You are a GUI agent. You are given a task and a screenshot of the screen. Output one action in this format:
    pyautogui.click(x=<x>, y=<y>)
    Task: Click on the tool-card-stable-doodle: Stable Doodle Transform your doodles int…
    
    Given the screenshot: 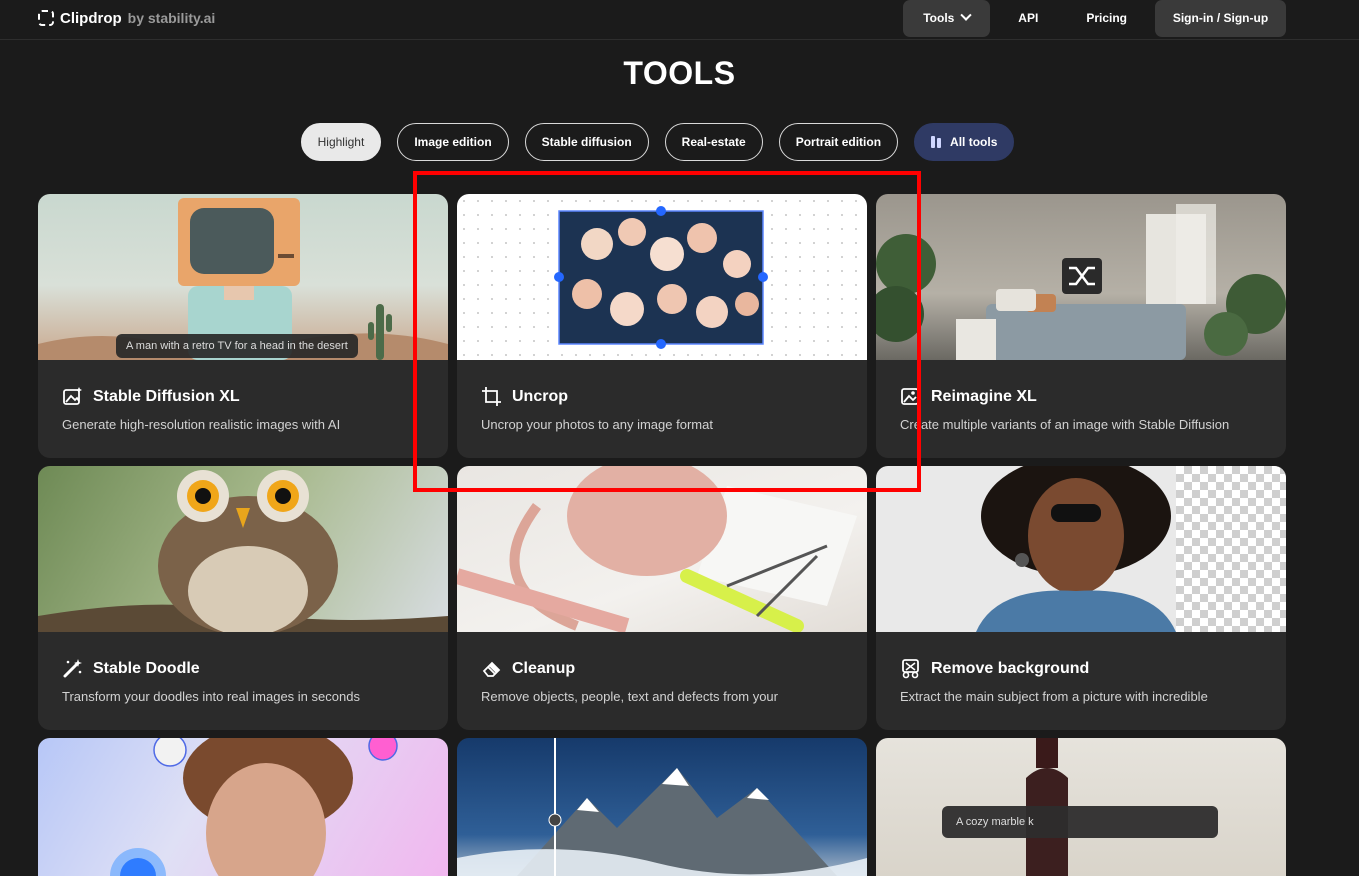 What is the action you would take?
    pyautogui.click(x=243, y=598)
    